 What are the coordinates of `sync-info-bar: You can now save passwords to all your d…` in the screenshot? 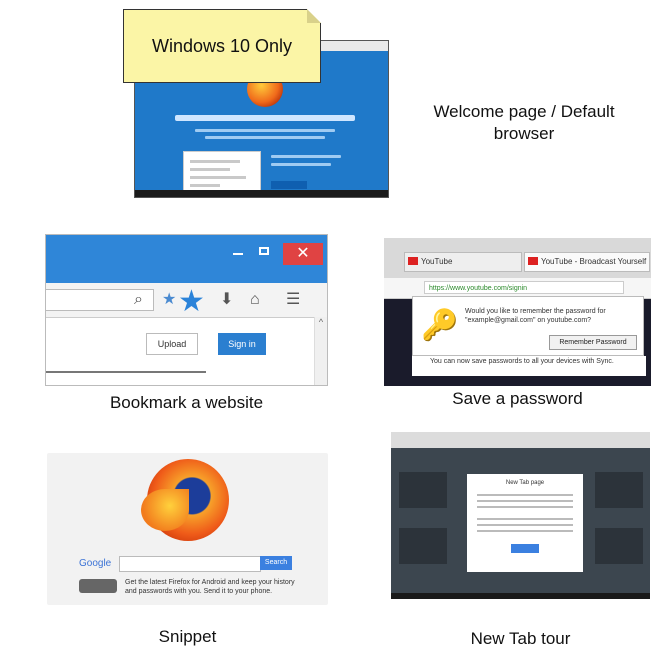 It's located at (529, 366).